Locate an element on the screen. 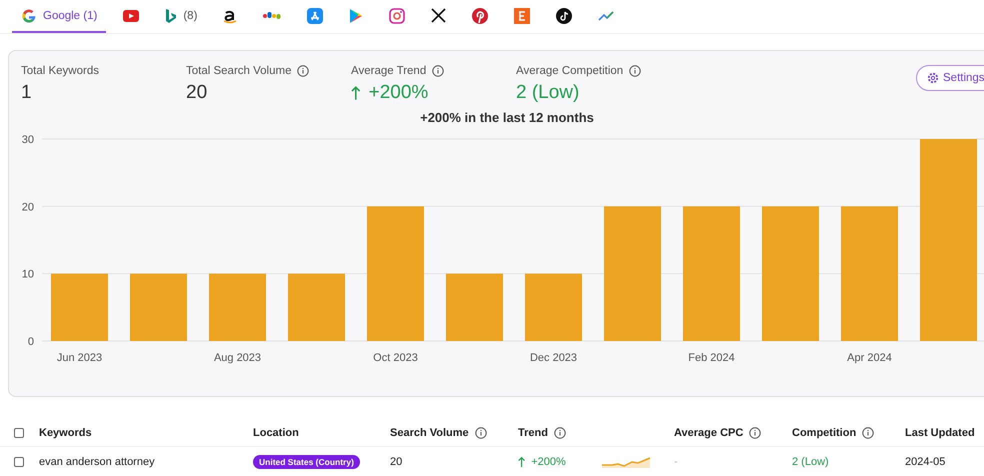 This screenshot has width=984, height=476. column-header: Last Updated is located at coordinates (940, 433).